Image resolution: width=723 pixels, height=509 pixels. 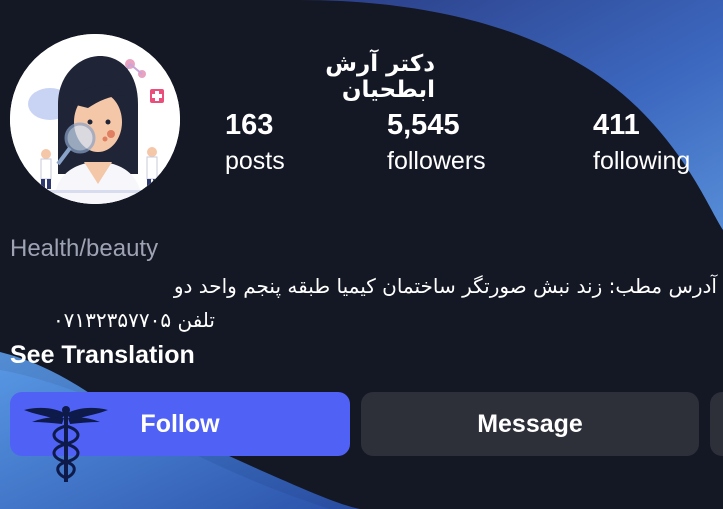 What do you see at coordinates (66, 444) in the screenshot?
I see `caduceus-icon` at bounding box center [66, 444].